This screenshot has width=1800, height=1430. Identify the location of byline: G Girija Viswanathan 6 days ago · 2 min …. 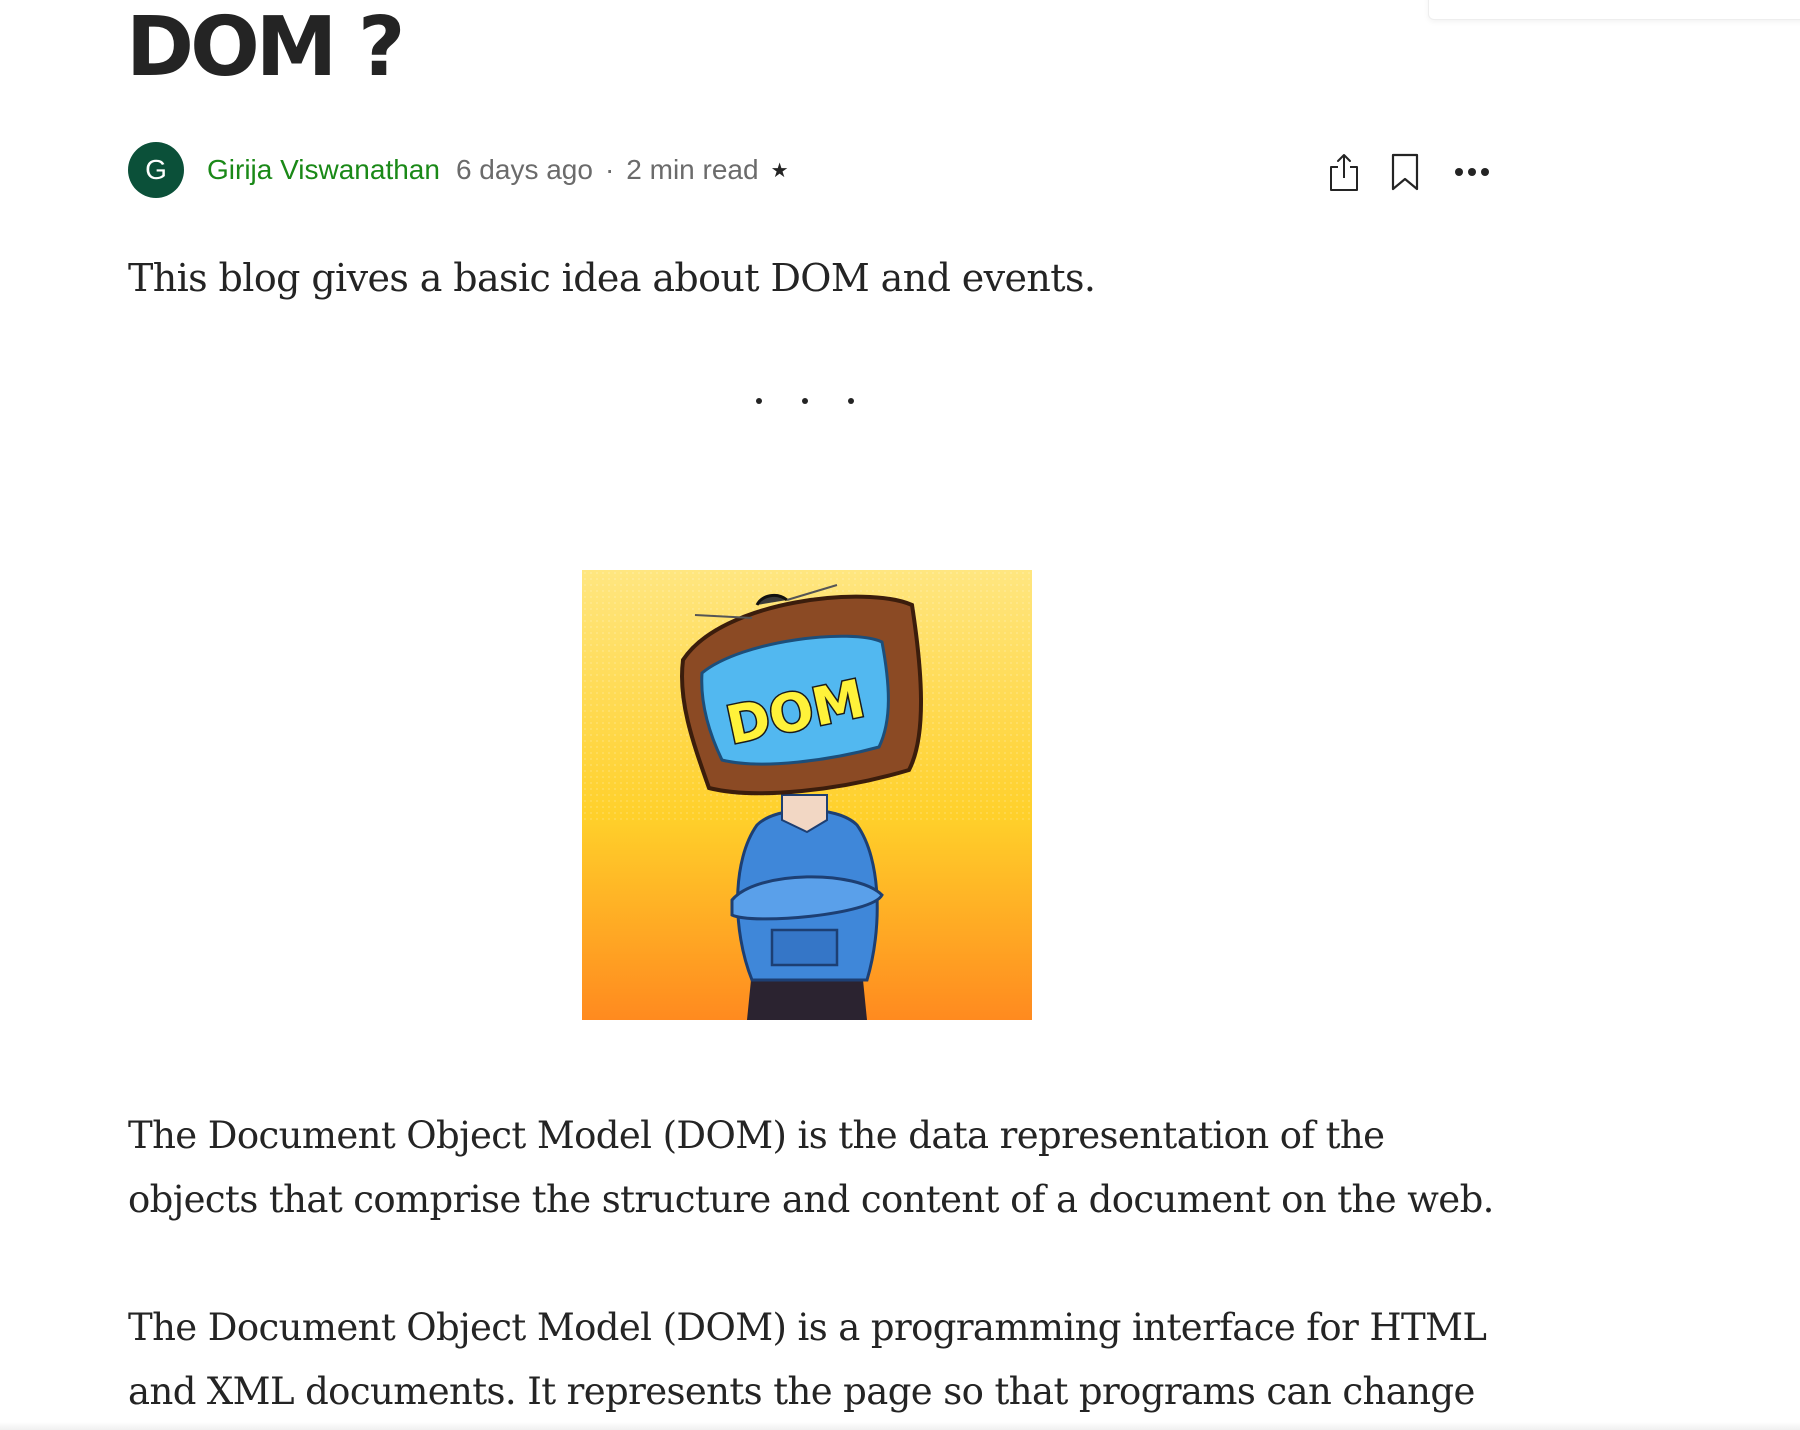
(458, 170).